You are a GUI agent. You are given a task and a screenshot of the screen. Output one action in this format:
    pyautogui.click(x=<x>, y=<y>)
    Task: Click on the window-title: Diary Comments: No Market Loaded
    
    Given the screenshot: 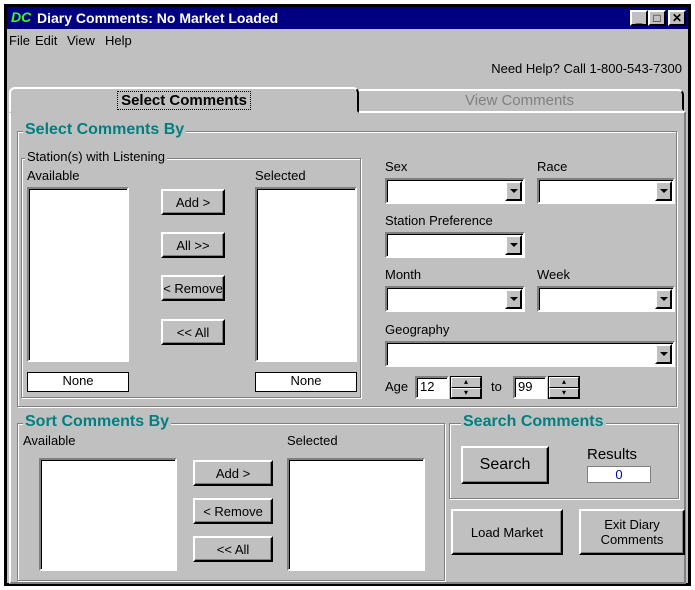 What is the action you would take?
    pyautogui.click(x=158, y=18)
    